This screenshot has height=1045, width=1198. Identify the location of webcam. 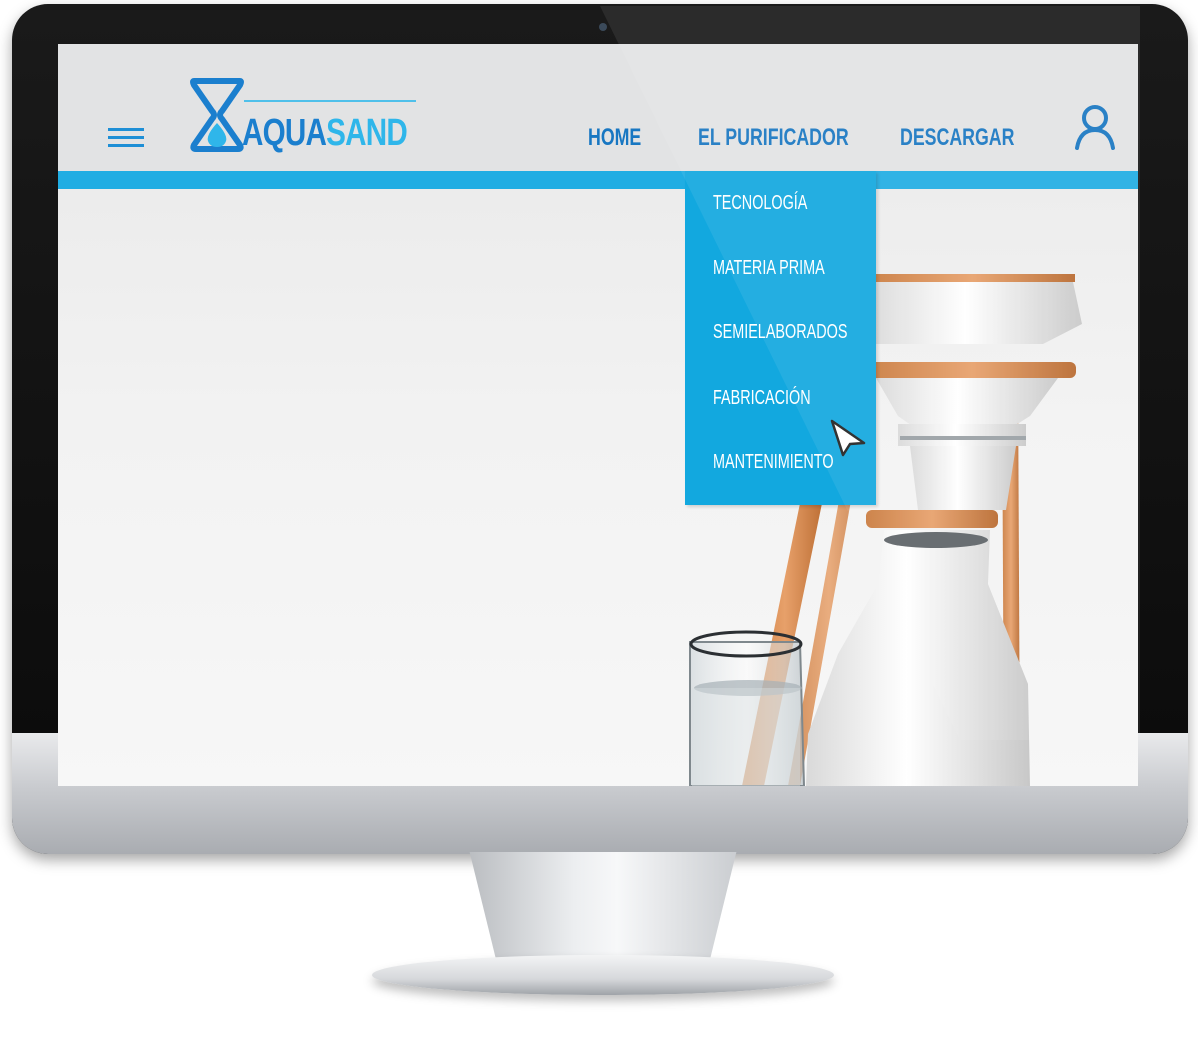
(603, 27).